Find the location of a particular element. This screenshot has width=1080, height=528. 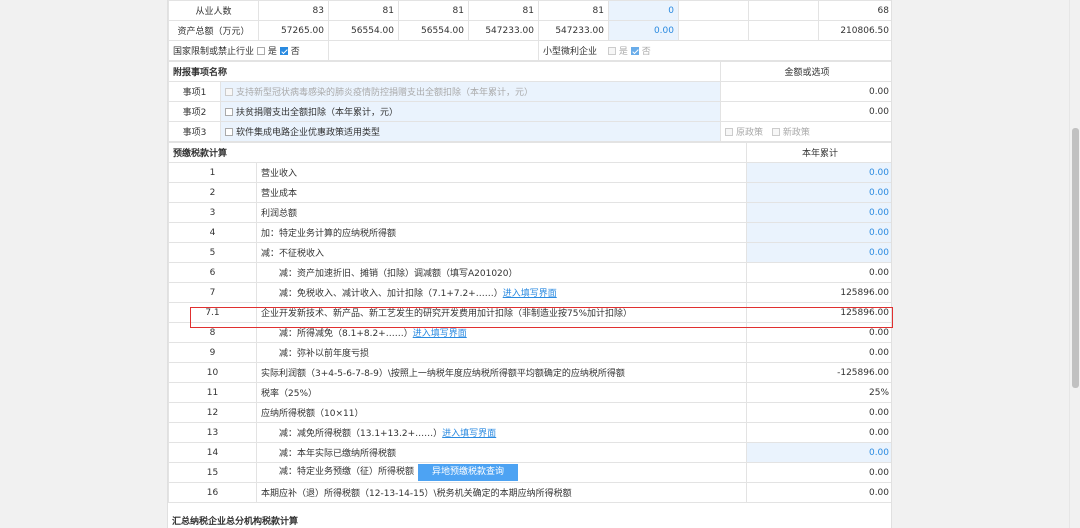

prepay-row-label: 应纳所得税额（10×11） is located at coordinates (501, 412).